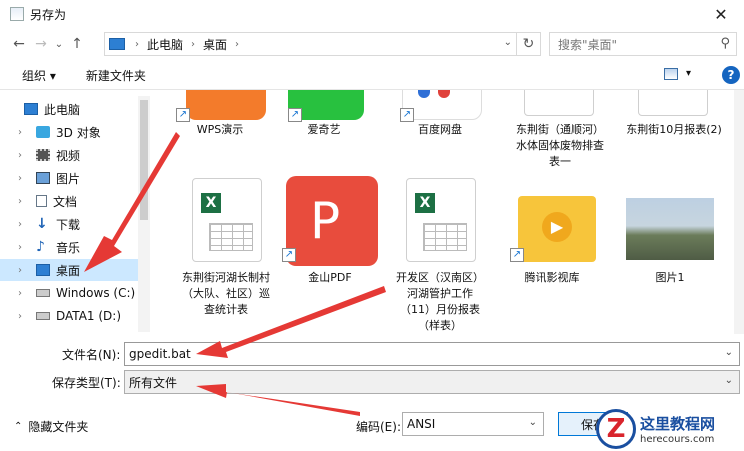 This screenshot has width=744, height=451. I want to click on watermark: Z 这里教程网 herecours.com, so click(670, 428).